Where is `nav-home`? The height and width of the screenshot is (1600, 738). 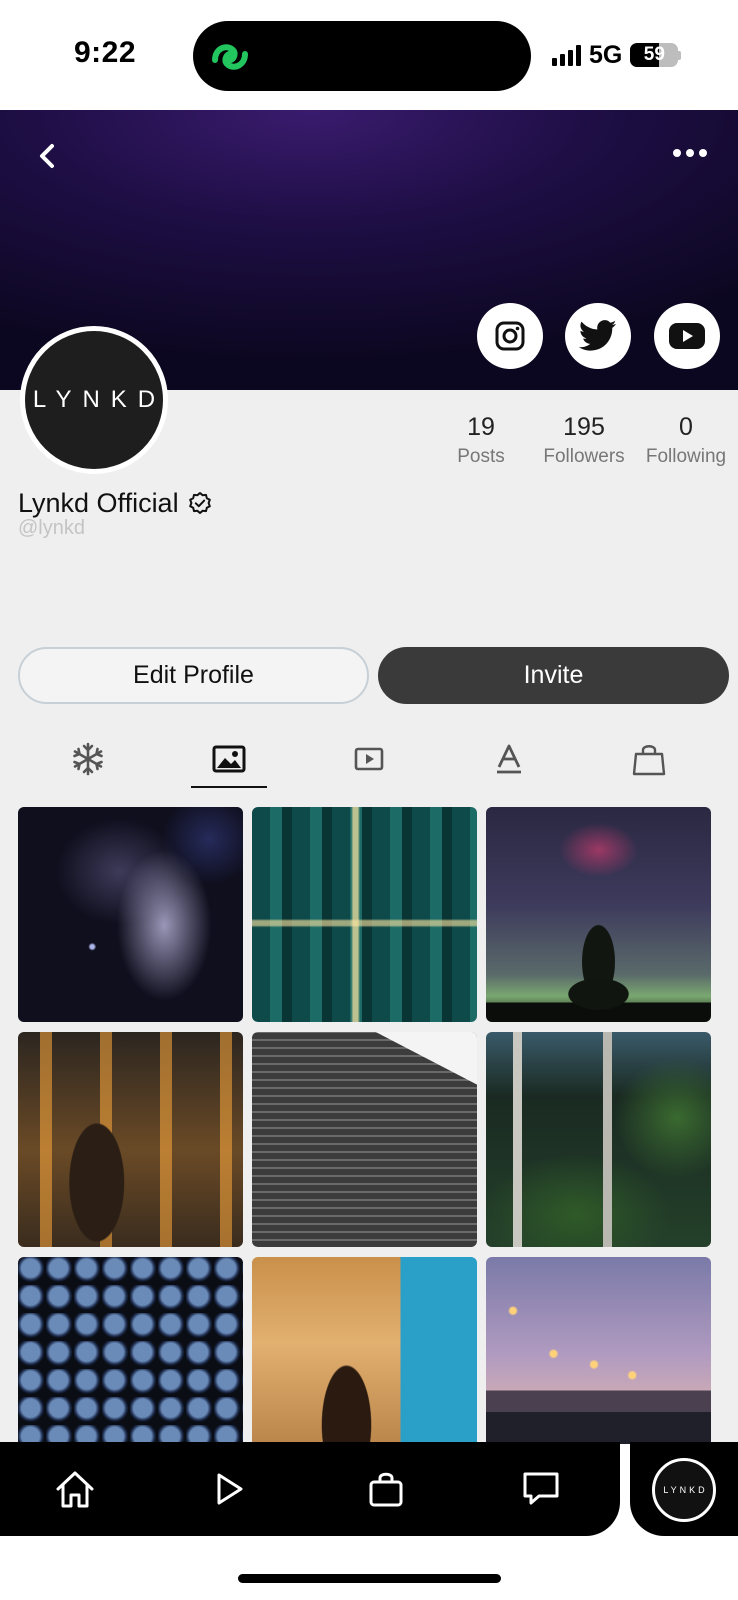
nav-home is located at coordinates (75, 1489).